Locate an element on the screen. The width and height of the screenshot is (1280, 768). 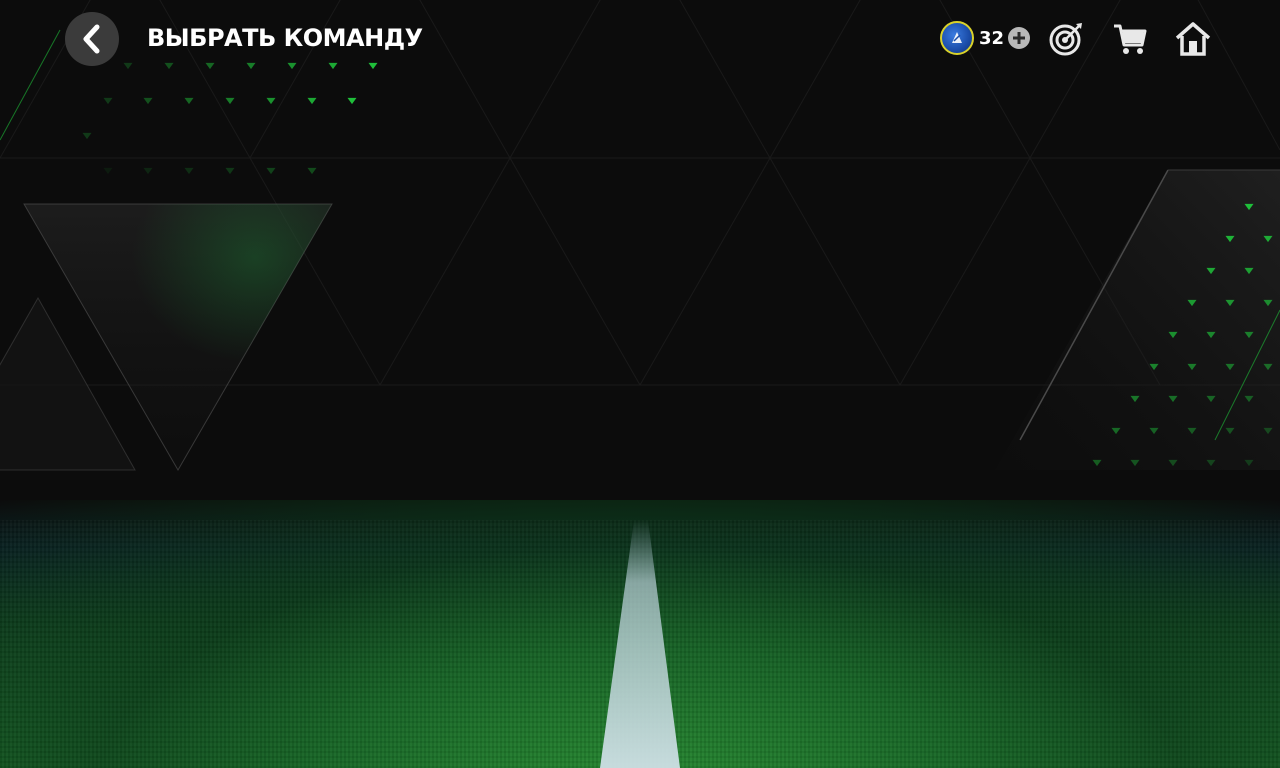
coin-icon is located at coordinates (957, 38).